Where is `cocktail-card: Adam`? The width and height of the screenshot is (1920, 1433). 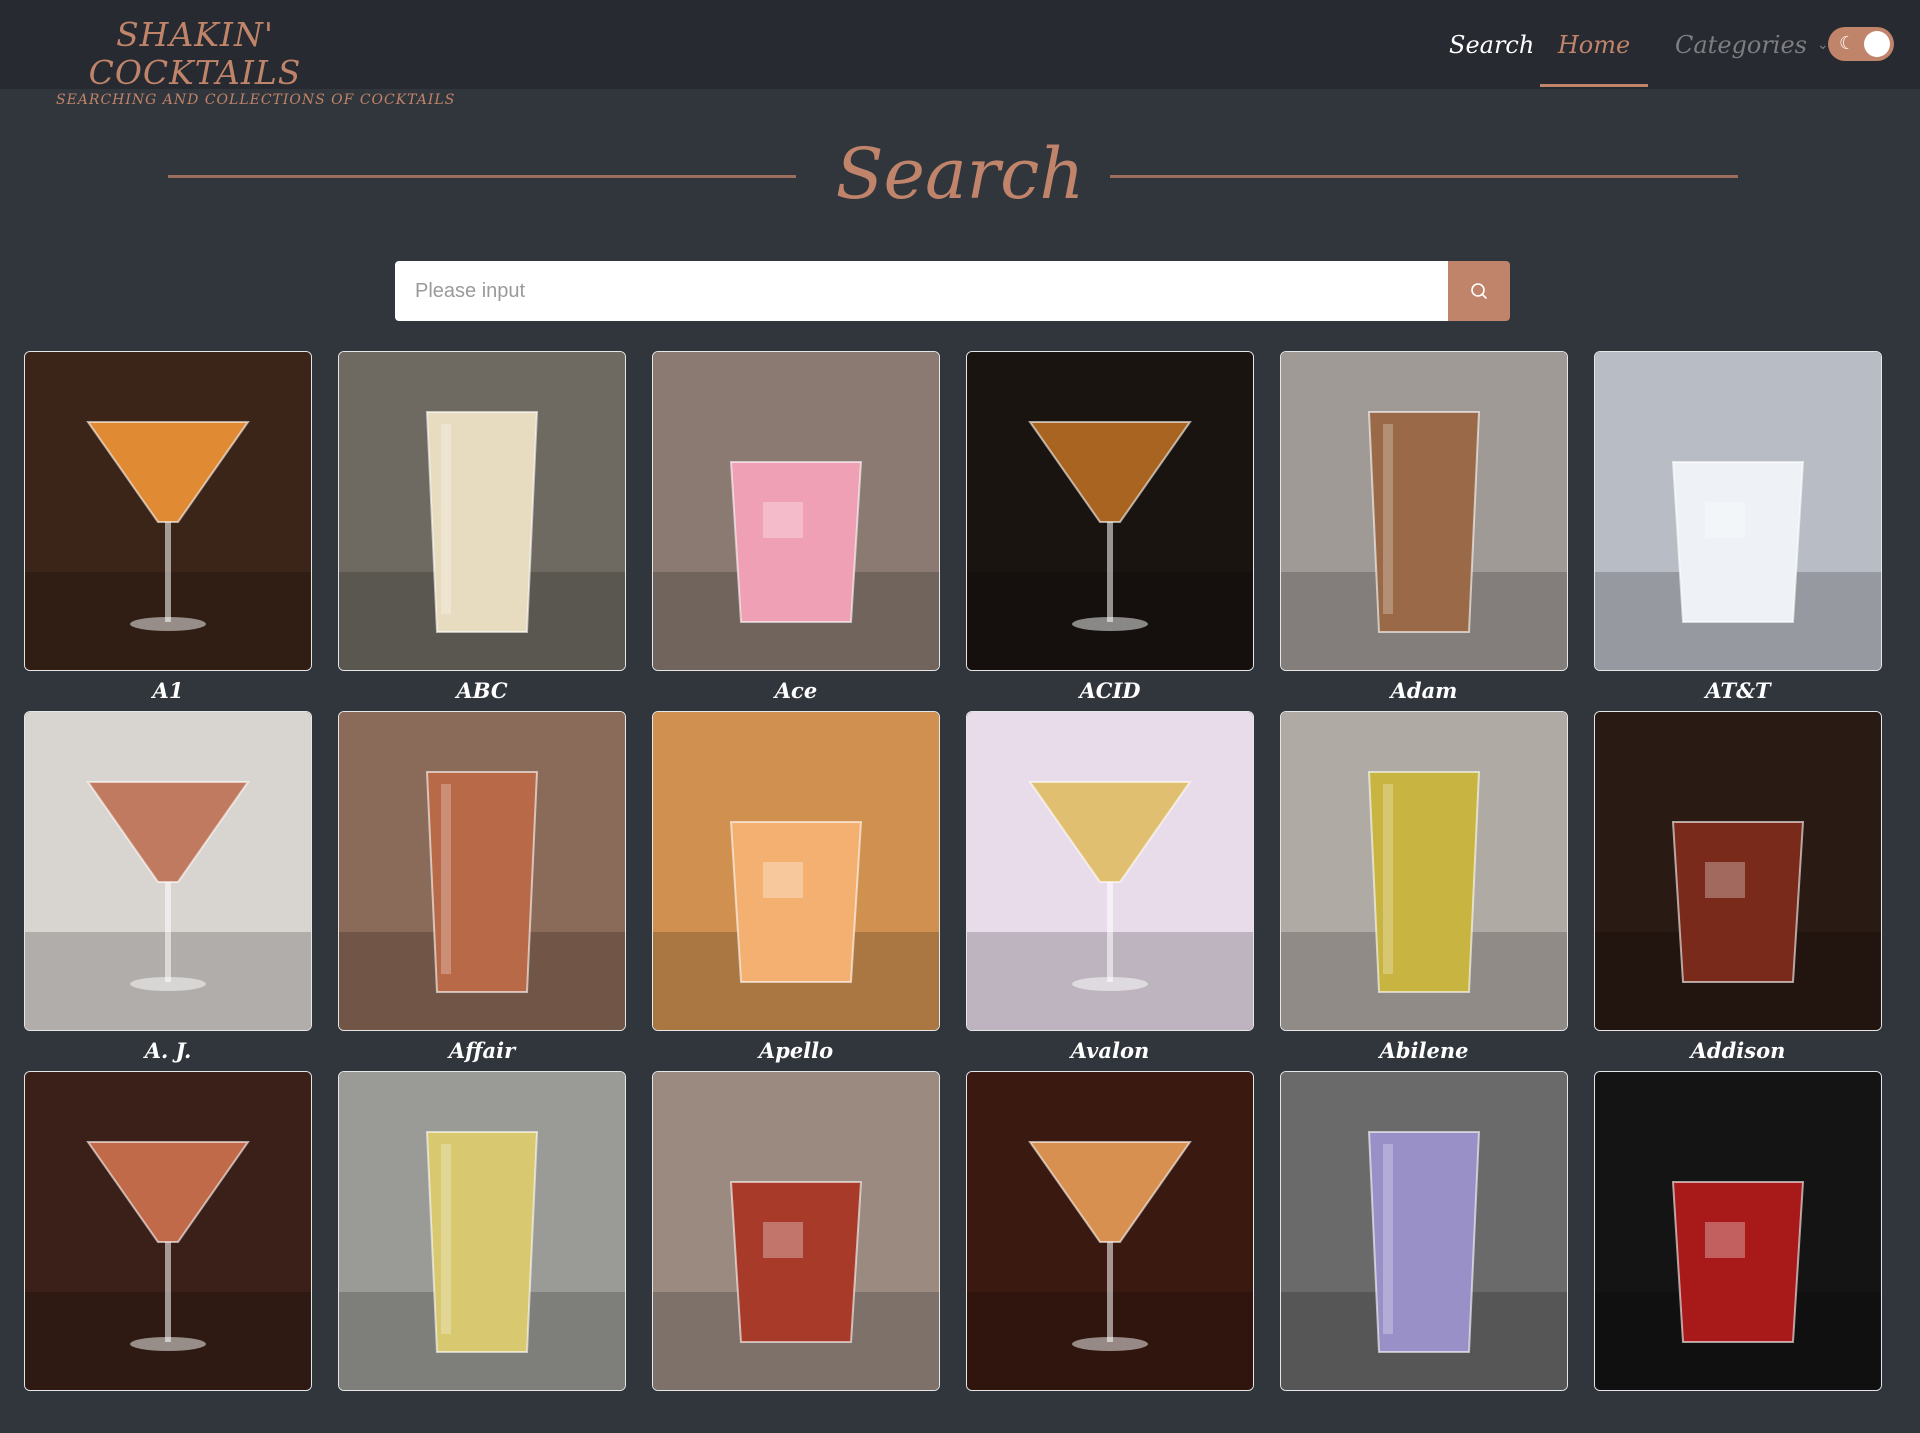 cocktail-card: Adam is located at coordinates (1424, 531).